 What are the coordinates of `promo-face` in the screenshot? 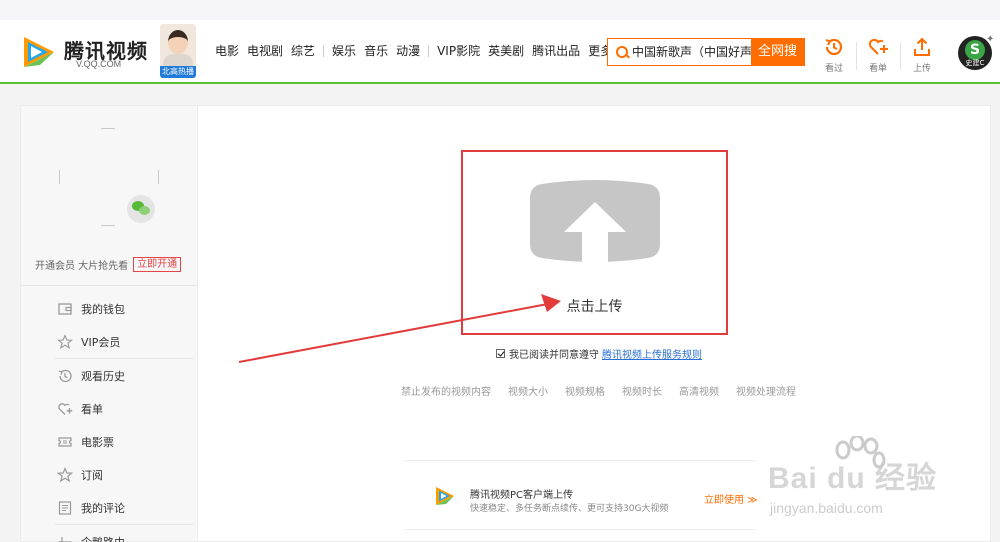 It's located at (178, 42).